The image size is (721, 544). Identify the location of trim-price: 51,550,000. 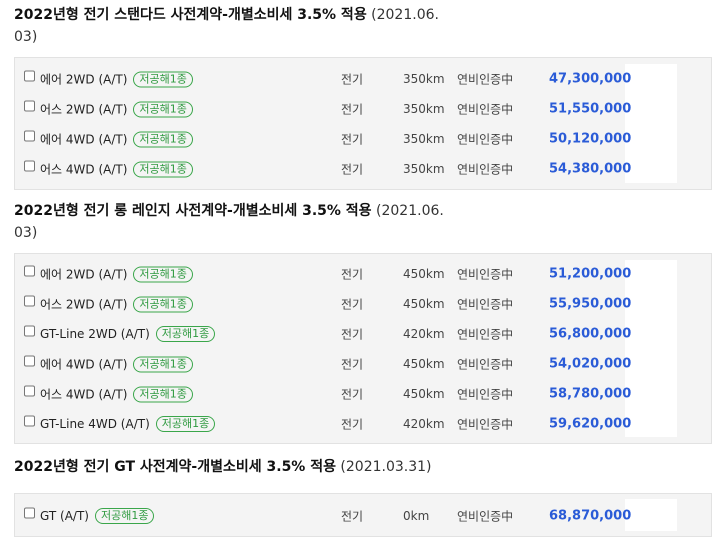
(590, 109).